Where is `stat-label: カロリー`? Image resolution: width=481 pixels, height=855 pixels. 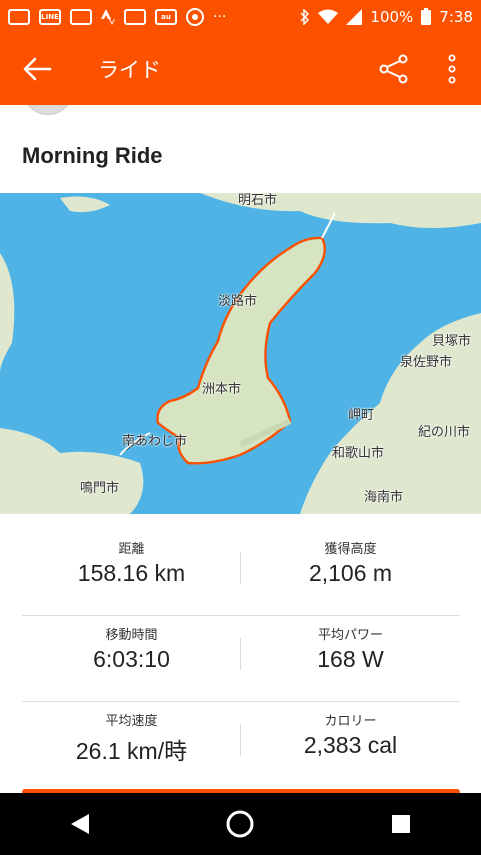 stat-label: カロリー is located at coordinates (350, 721).